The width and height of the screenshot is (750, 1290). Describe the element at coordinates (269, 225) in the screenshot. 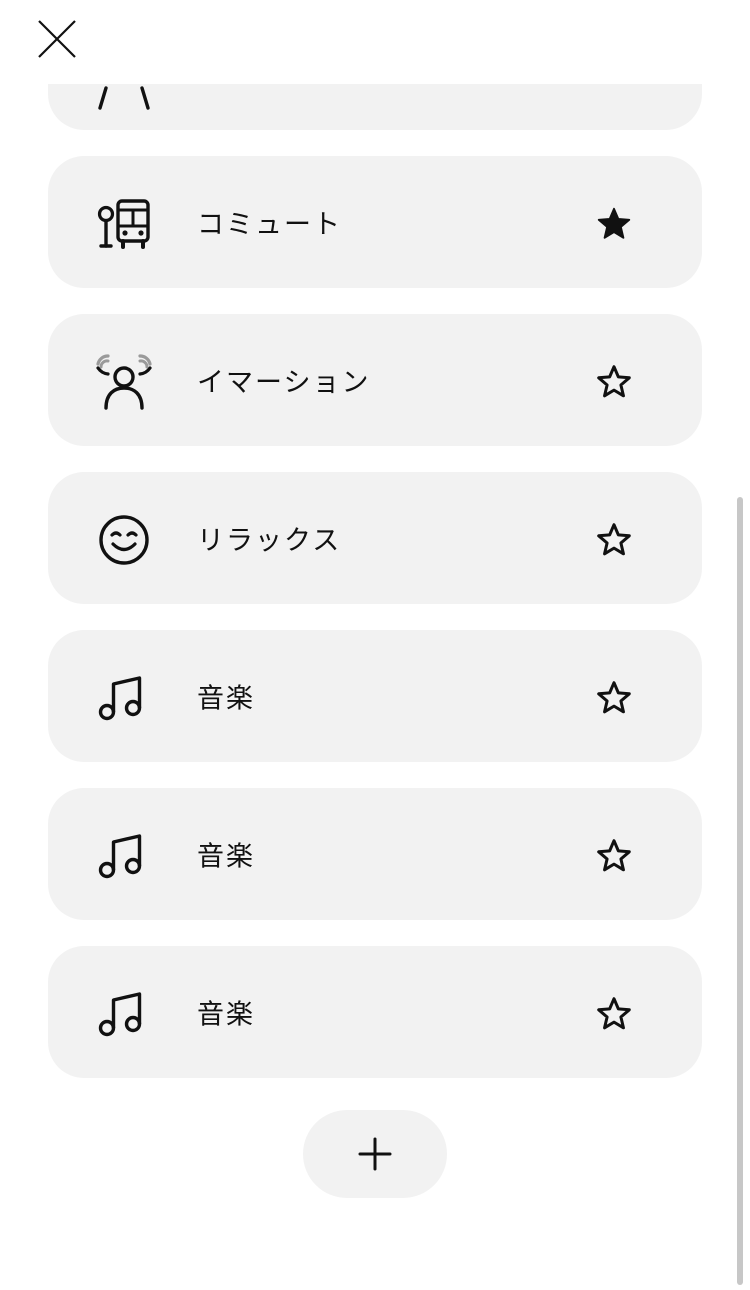

I see `mode-label-commute: コミュート` at that location.